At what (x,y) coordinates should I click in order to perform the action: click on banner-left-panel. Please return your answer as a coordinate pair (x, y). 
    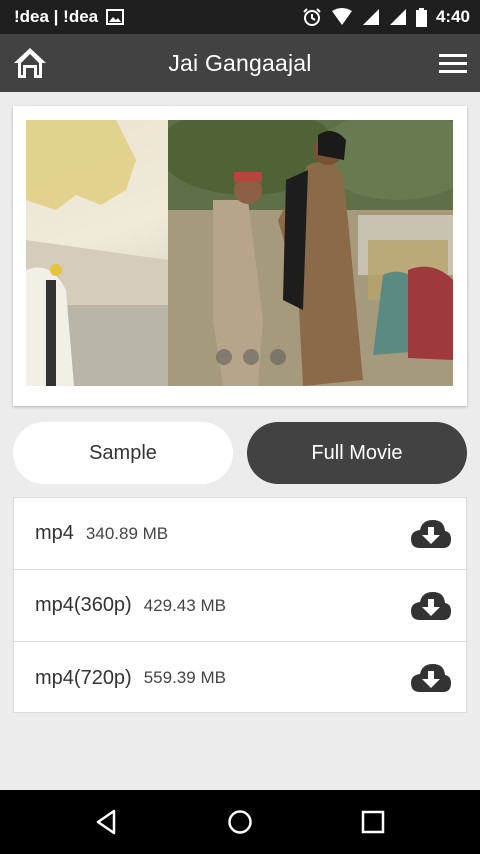
    Looking at the image, I should click on (97, 253).